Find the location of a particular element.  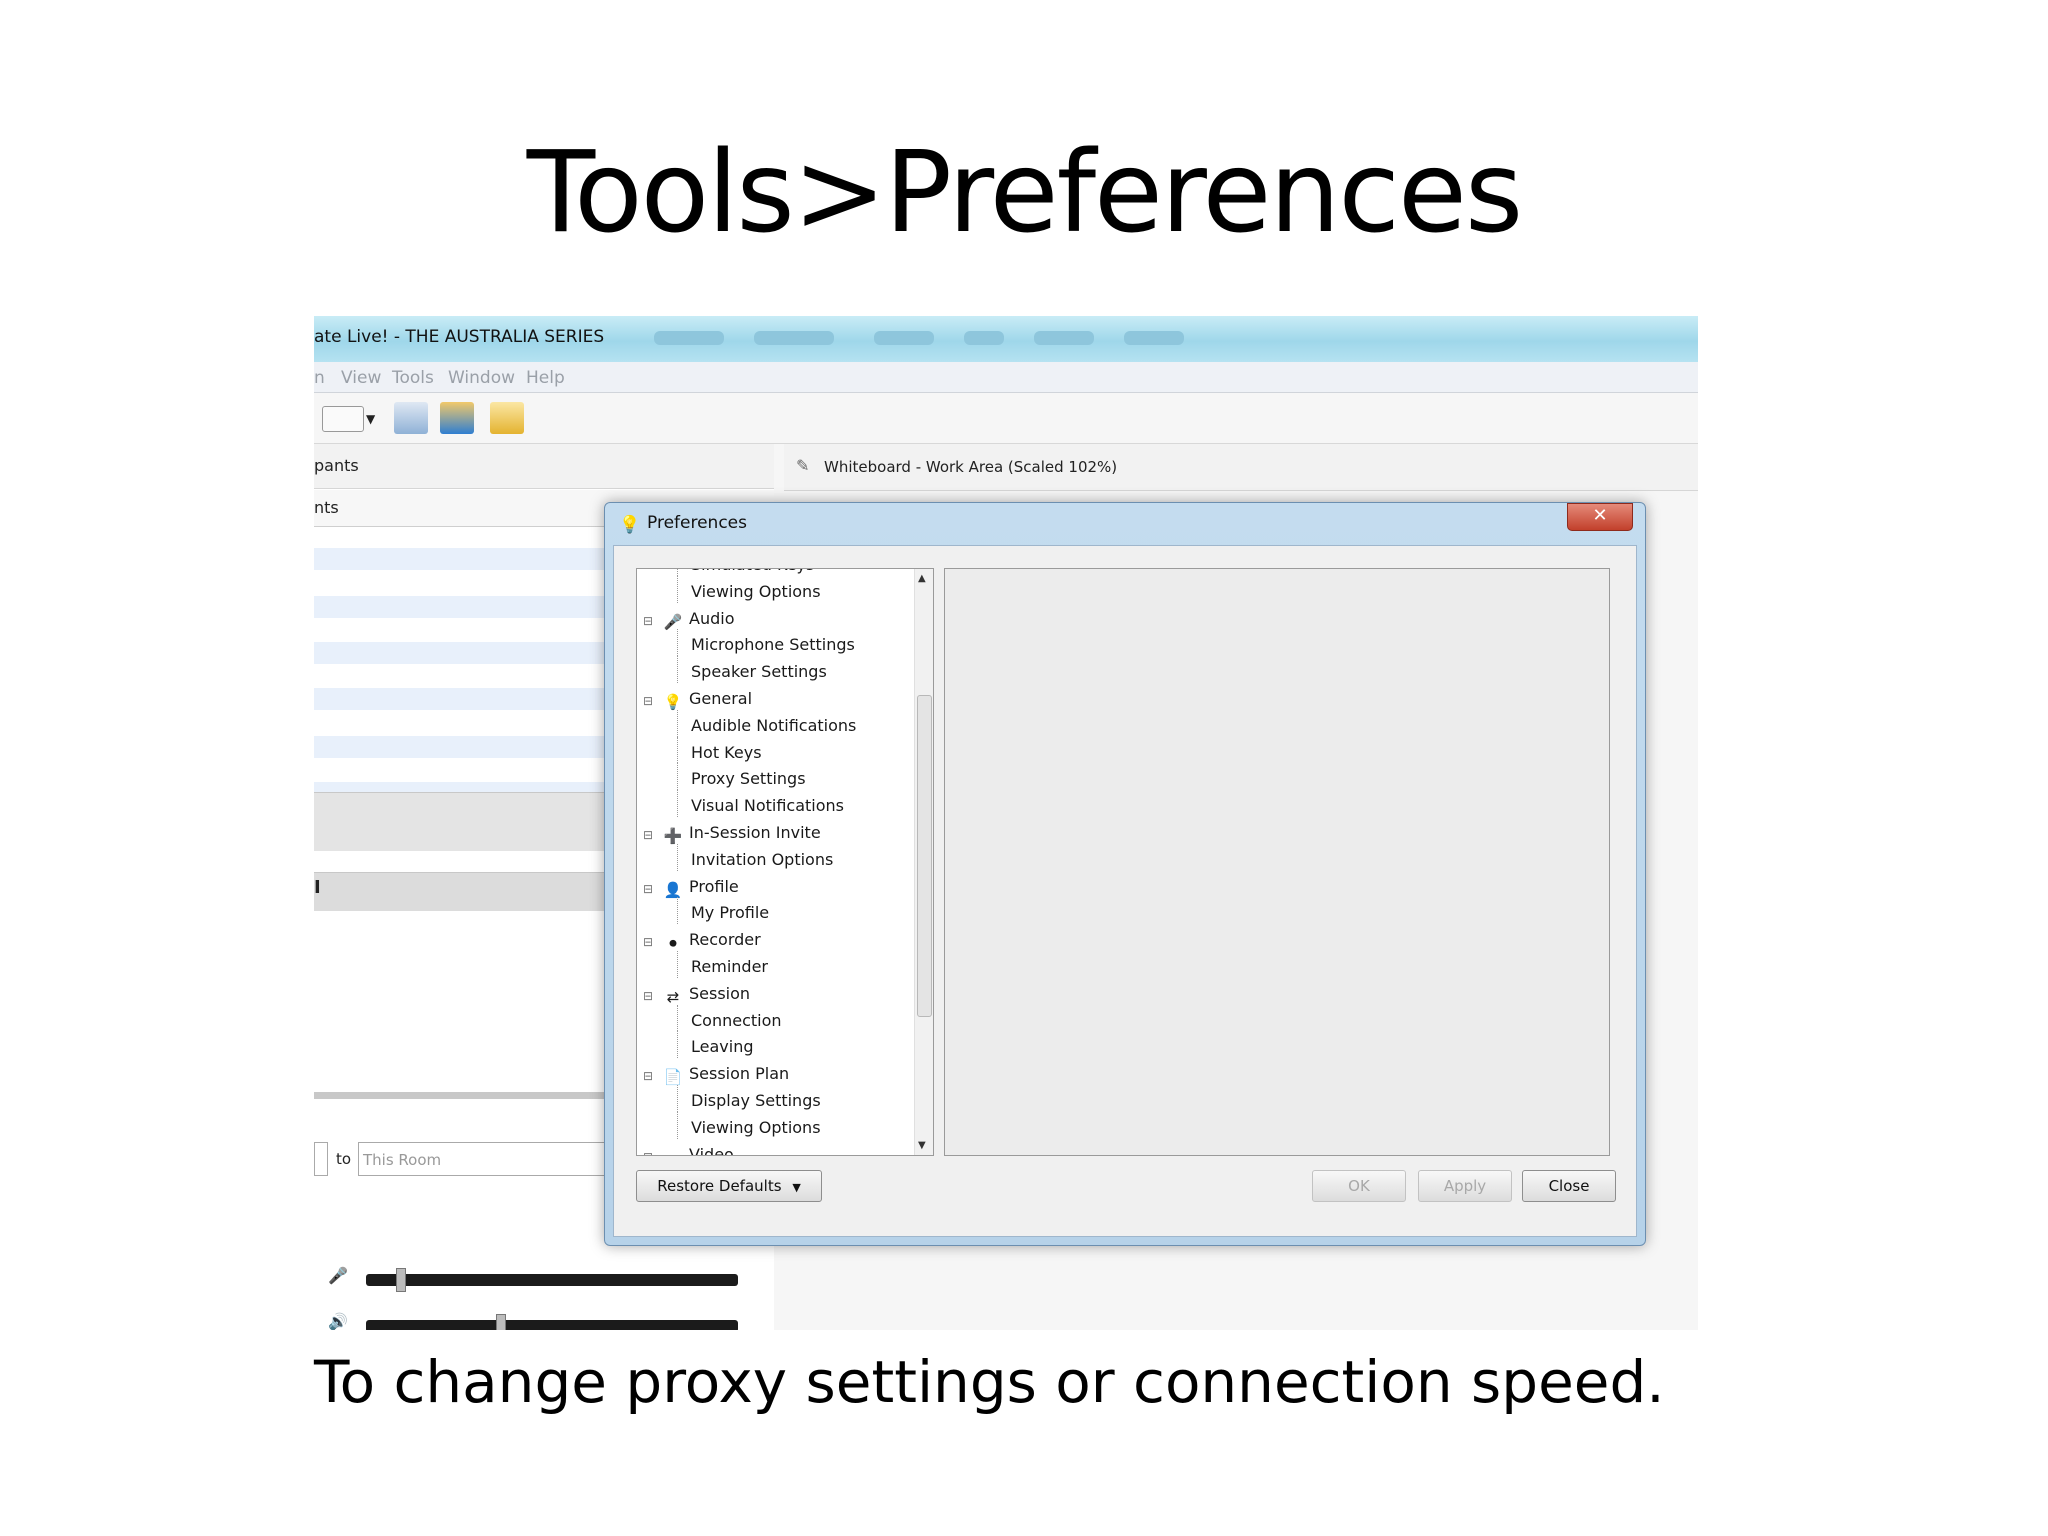

toolbar: ▼ is located at coordinates (1006, 418).